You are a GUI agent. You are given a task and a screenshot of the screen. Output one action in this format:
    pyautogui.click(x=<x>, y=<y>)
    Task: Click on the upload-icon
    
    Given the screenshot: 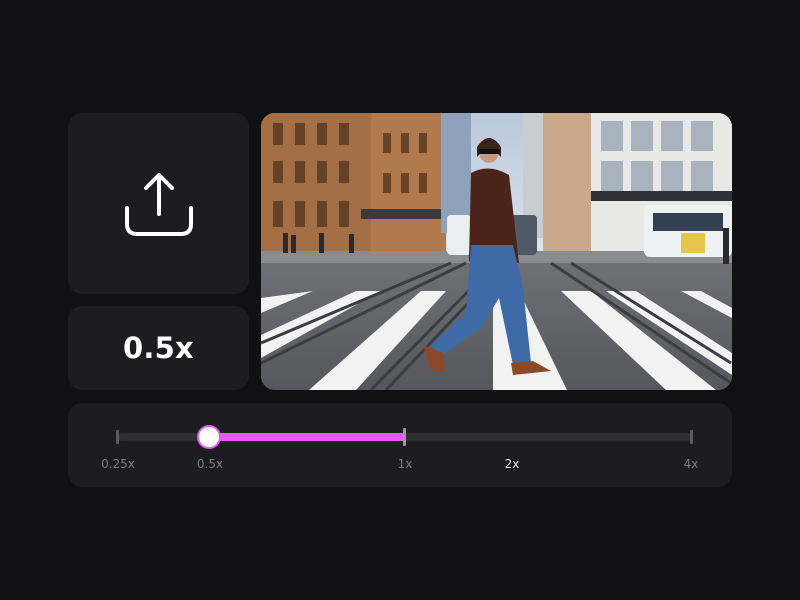 What is the action you would take?
    pyautogui.click(x=158, y=204)
    